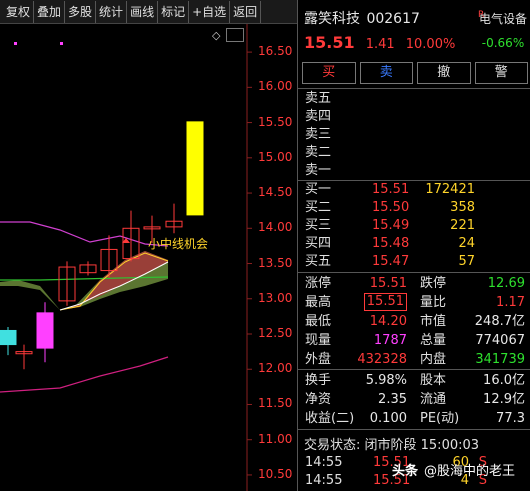 Image resolution: width=530 pixels, height=491 pixels. I want to click on buy-button: 买, so click(329, 73).